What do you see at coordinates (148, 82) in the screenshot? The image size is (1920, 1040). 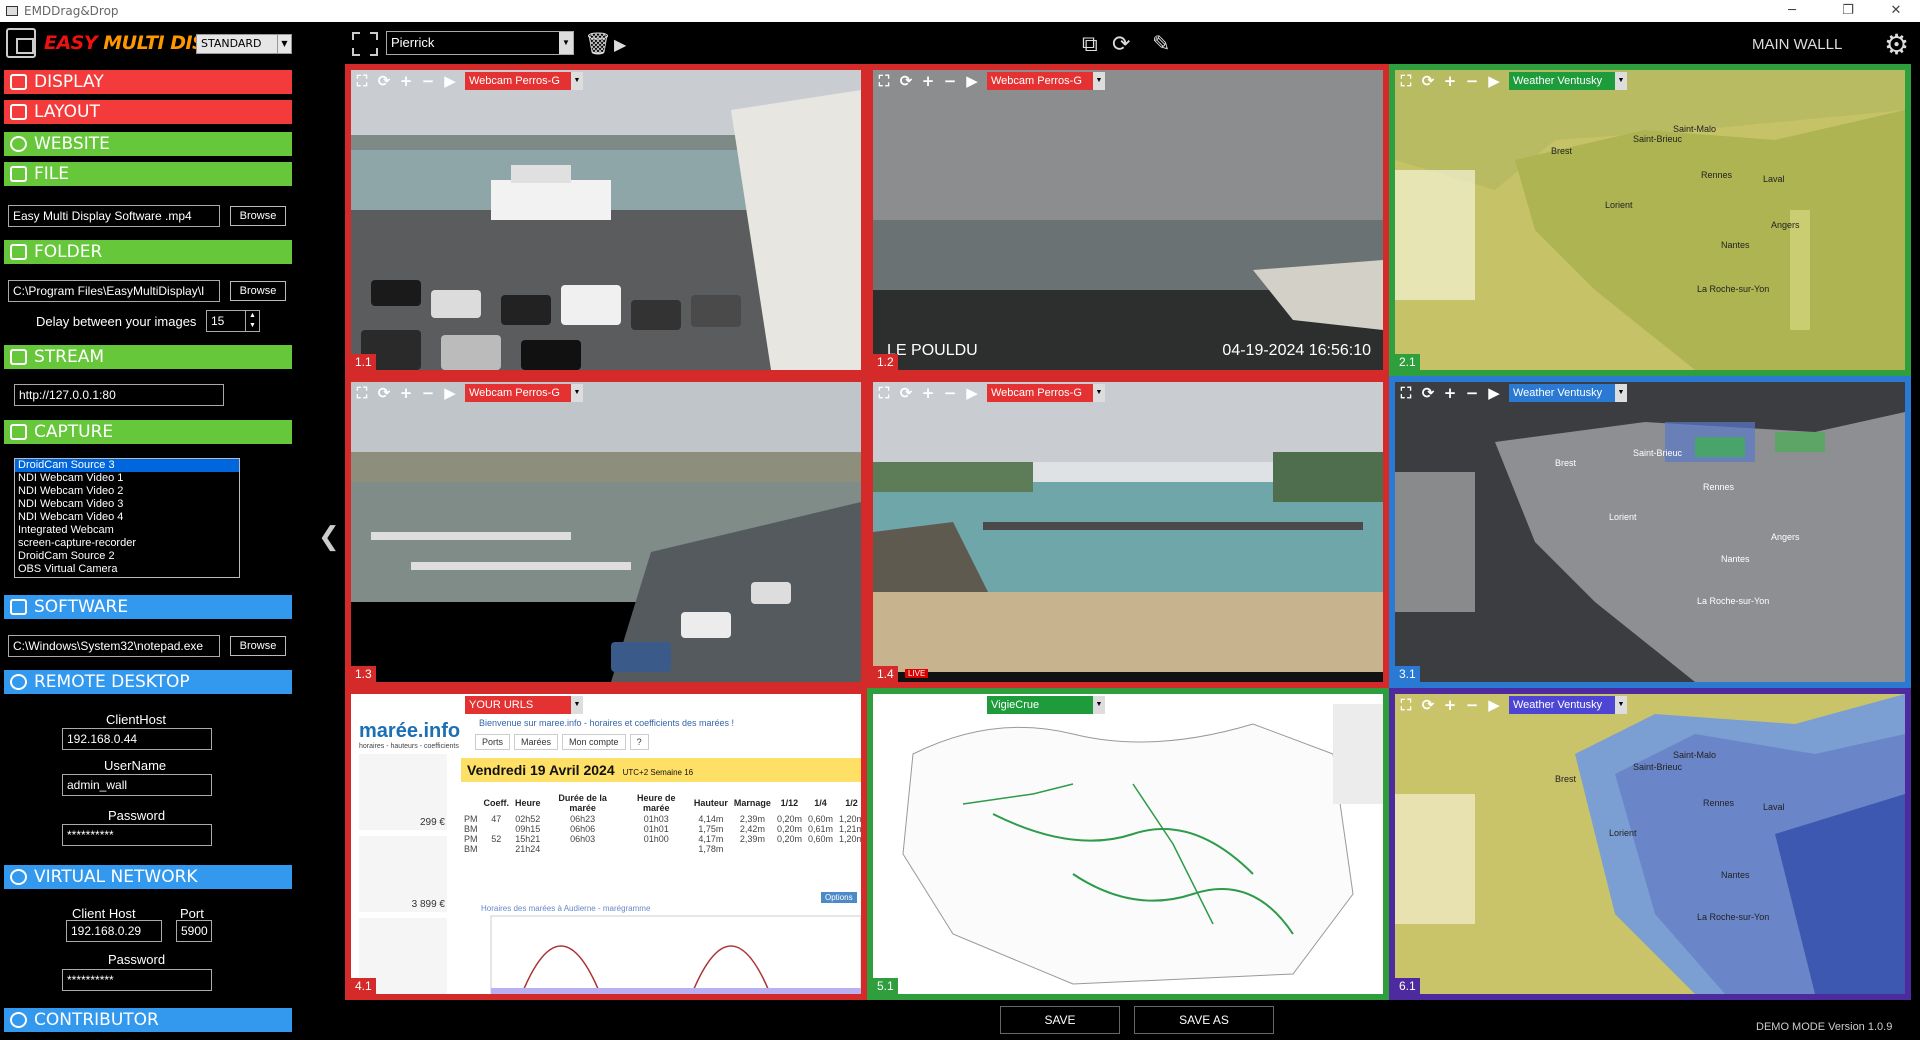 I see `section-display: DISPLAY` at bounding box center [148, 82].